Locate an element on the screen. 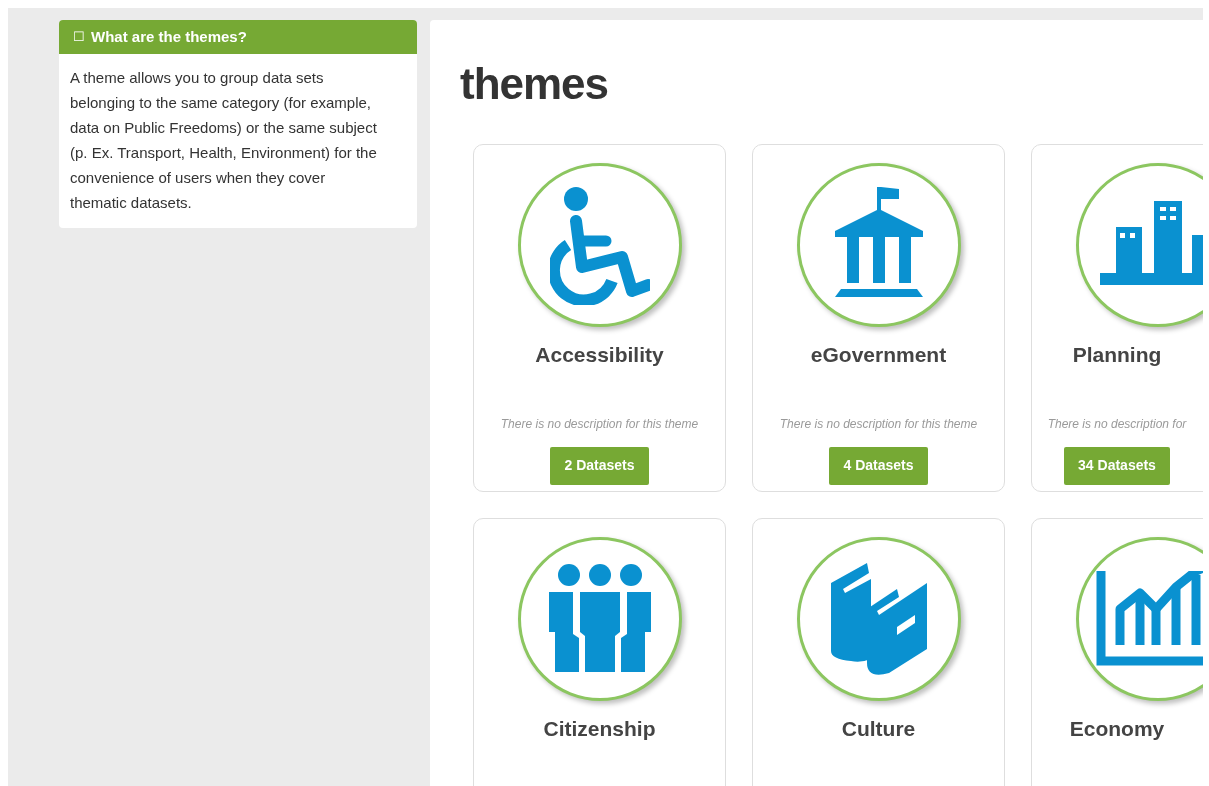 This screenshot has width=1209, height=786. theme-name: Economy is located at coordinates (1117, 729).